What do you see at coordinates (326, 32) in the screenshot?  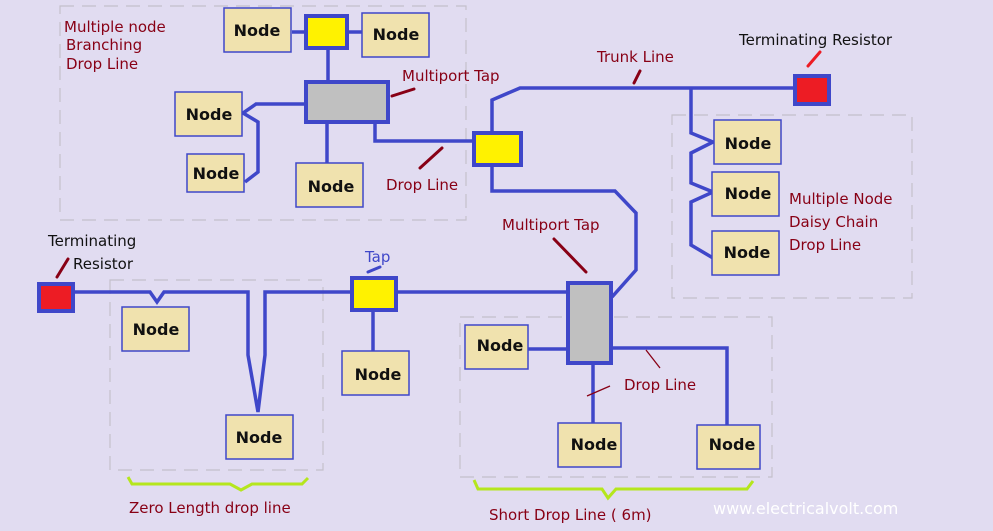 I see `tap-top` at bounding box center [326, 32].